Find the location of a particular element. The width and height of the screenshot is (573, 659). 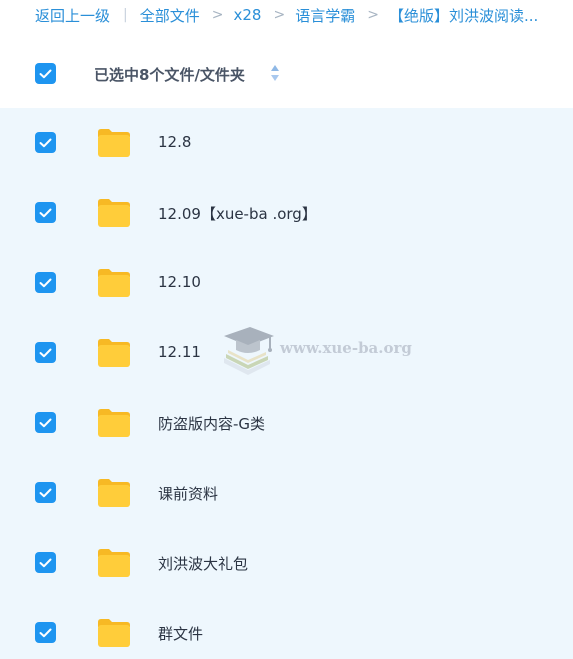

file-row: 12.09【xue-ba .org】 is located at coordinates (286, 213).